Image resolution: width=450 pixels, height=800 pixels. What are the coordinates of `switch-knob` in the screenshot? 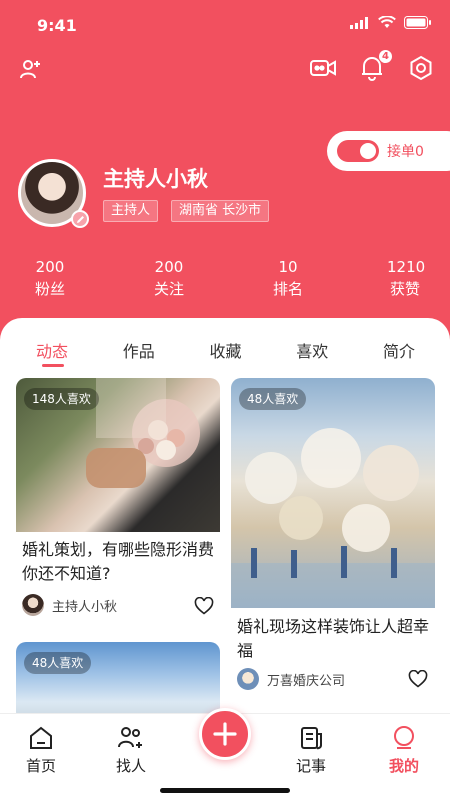 It's located at (368, 151).